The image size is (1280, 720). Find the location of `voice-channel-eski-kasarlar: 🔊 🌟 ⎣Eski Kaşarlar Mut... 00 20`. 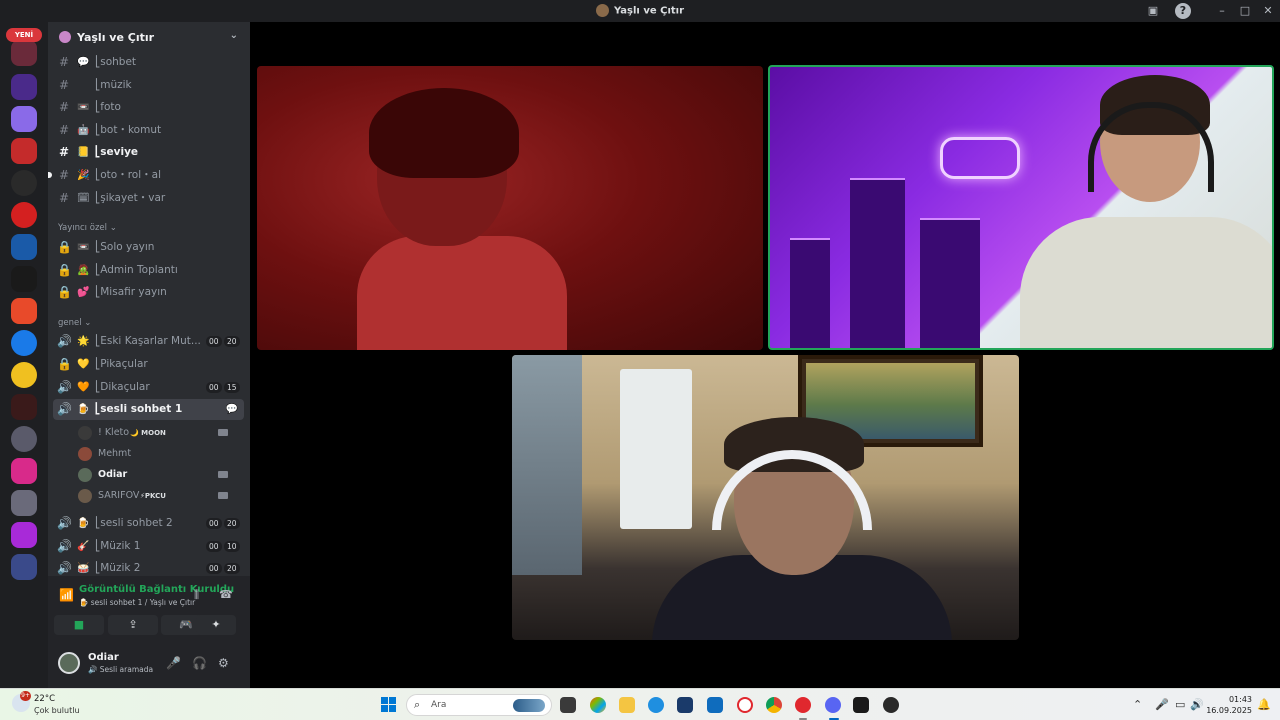

voice-channel-eski-kasarlar: 🔊 🌟 ⎣Eski Kaşarlar Mut... 00 20 is located at coordinates (148, 341).